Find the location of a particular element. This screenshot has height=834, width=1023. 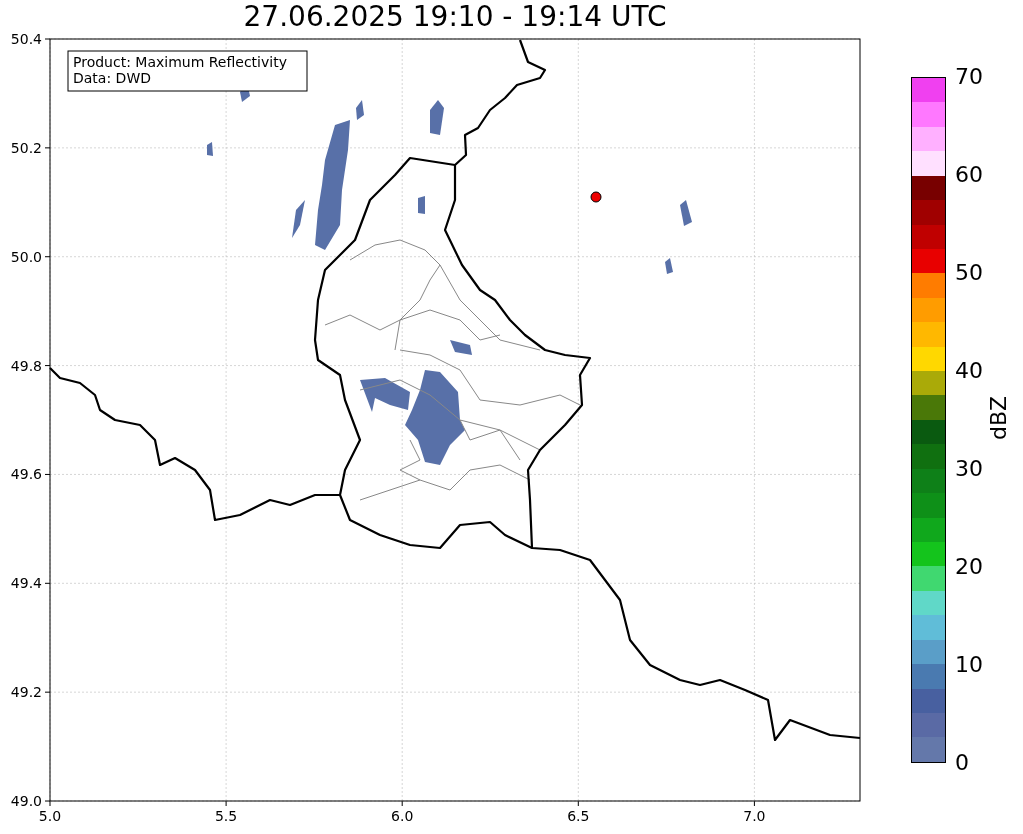

legend-text: Data: DWD is located at coordinates (112, 78).